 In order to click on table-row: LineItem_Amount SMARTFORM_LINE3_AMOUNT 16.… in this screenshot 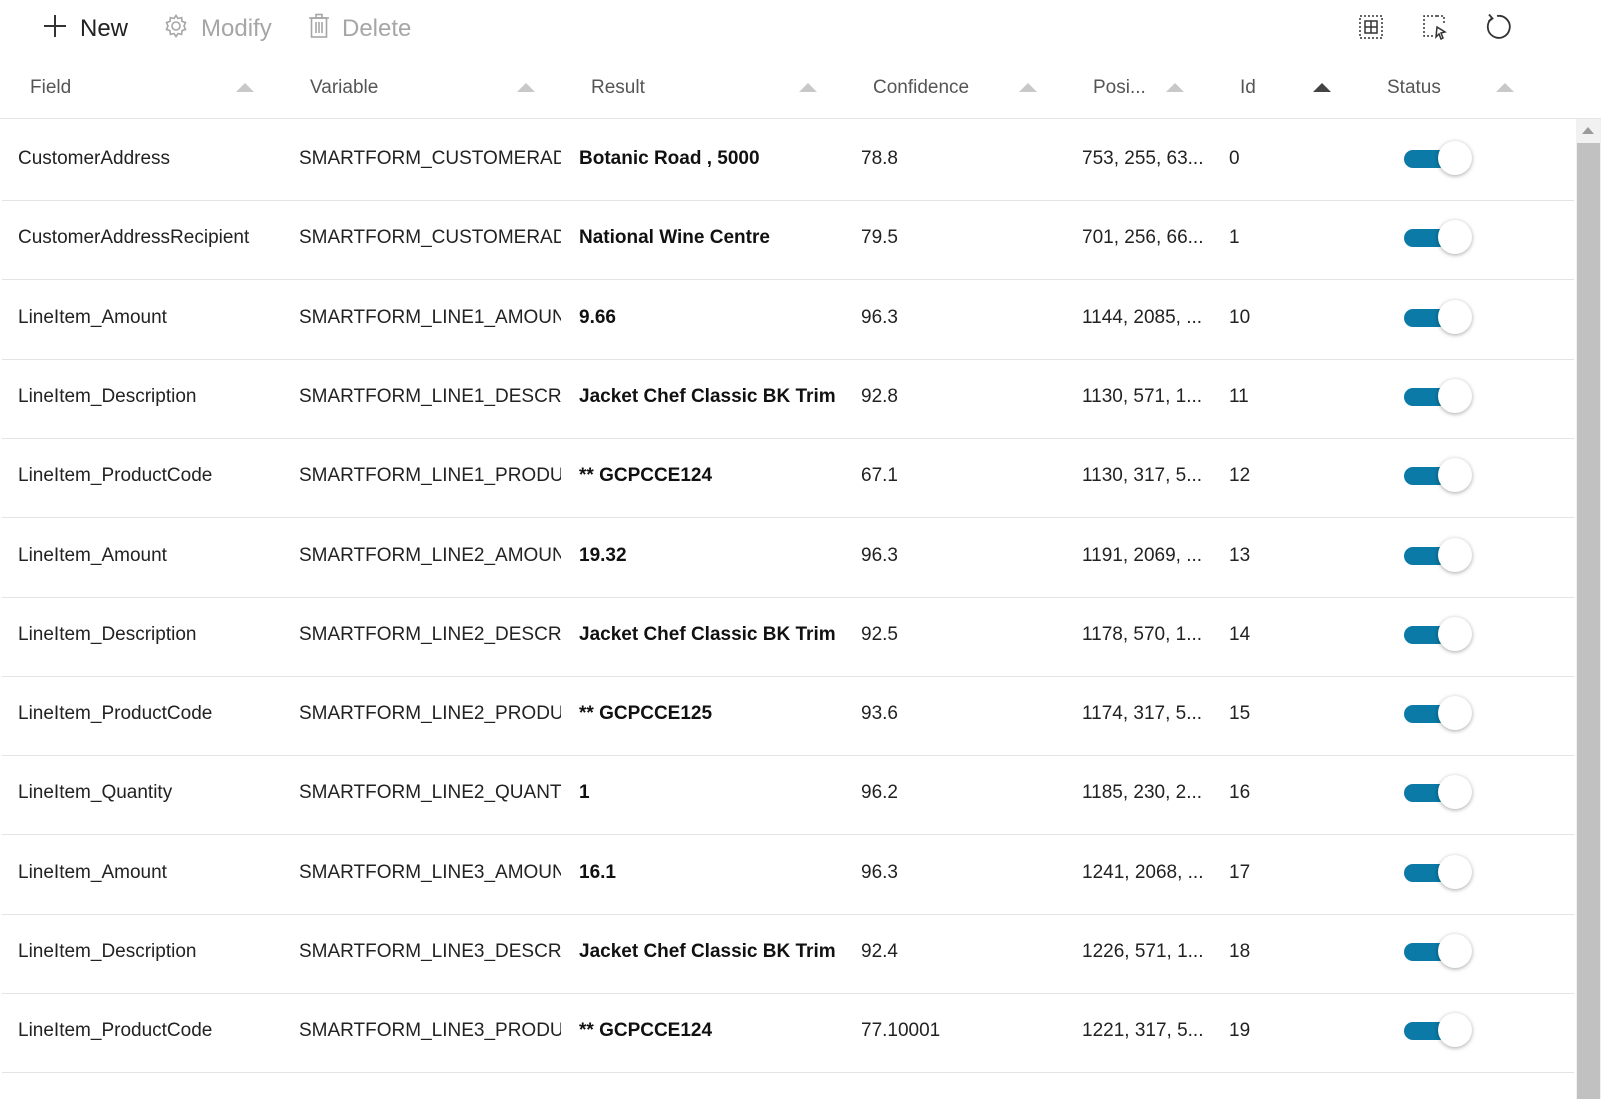, I will do `click(788, 874)`.